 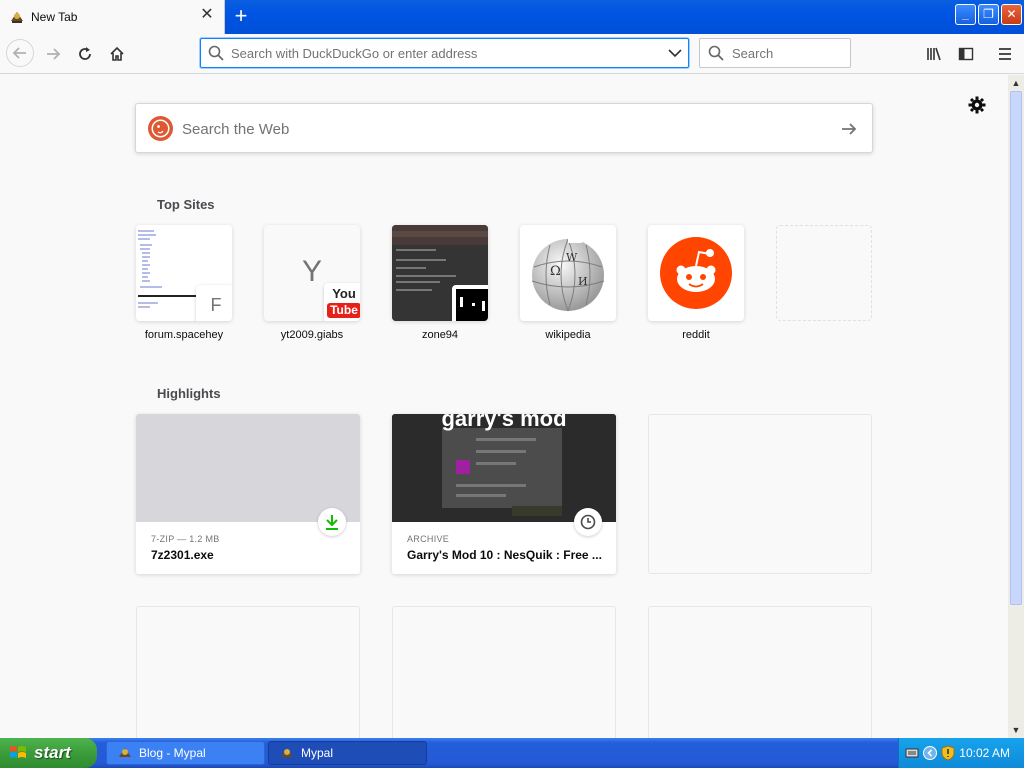 I want to click on address-input, so click(x=441, y=53).